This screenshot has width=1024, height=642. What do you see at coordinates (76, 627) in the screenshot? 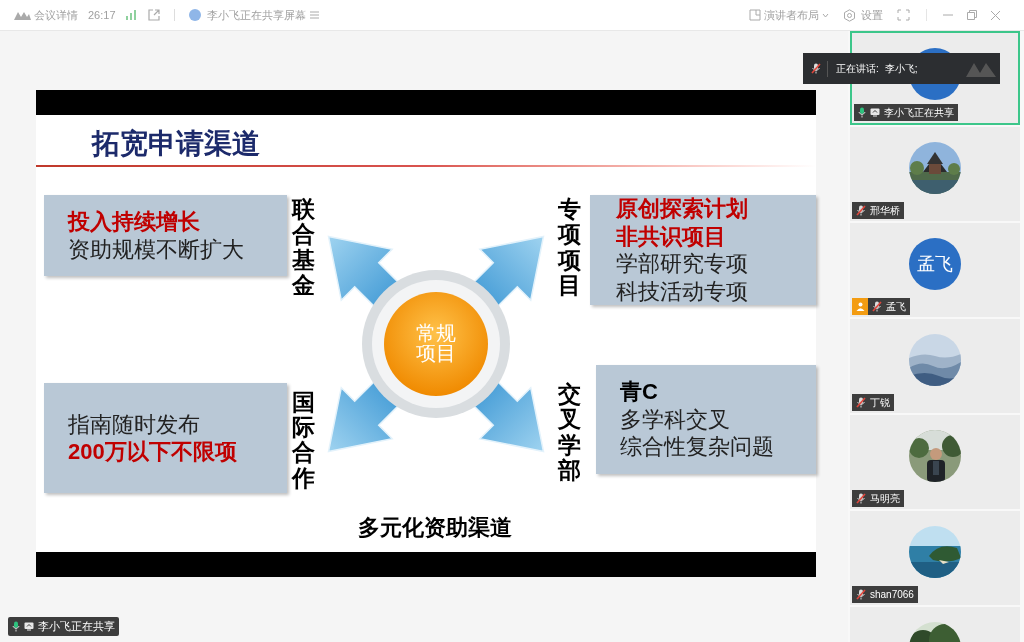
I see `badge-text: 李小飞正在共享` at bounding box center [76, 627].